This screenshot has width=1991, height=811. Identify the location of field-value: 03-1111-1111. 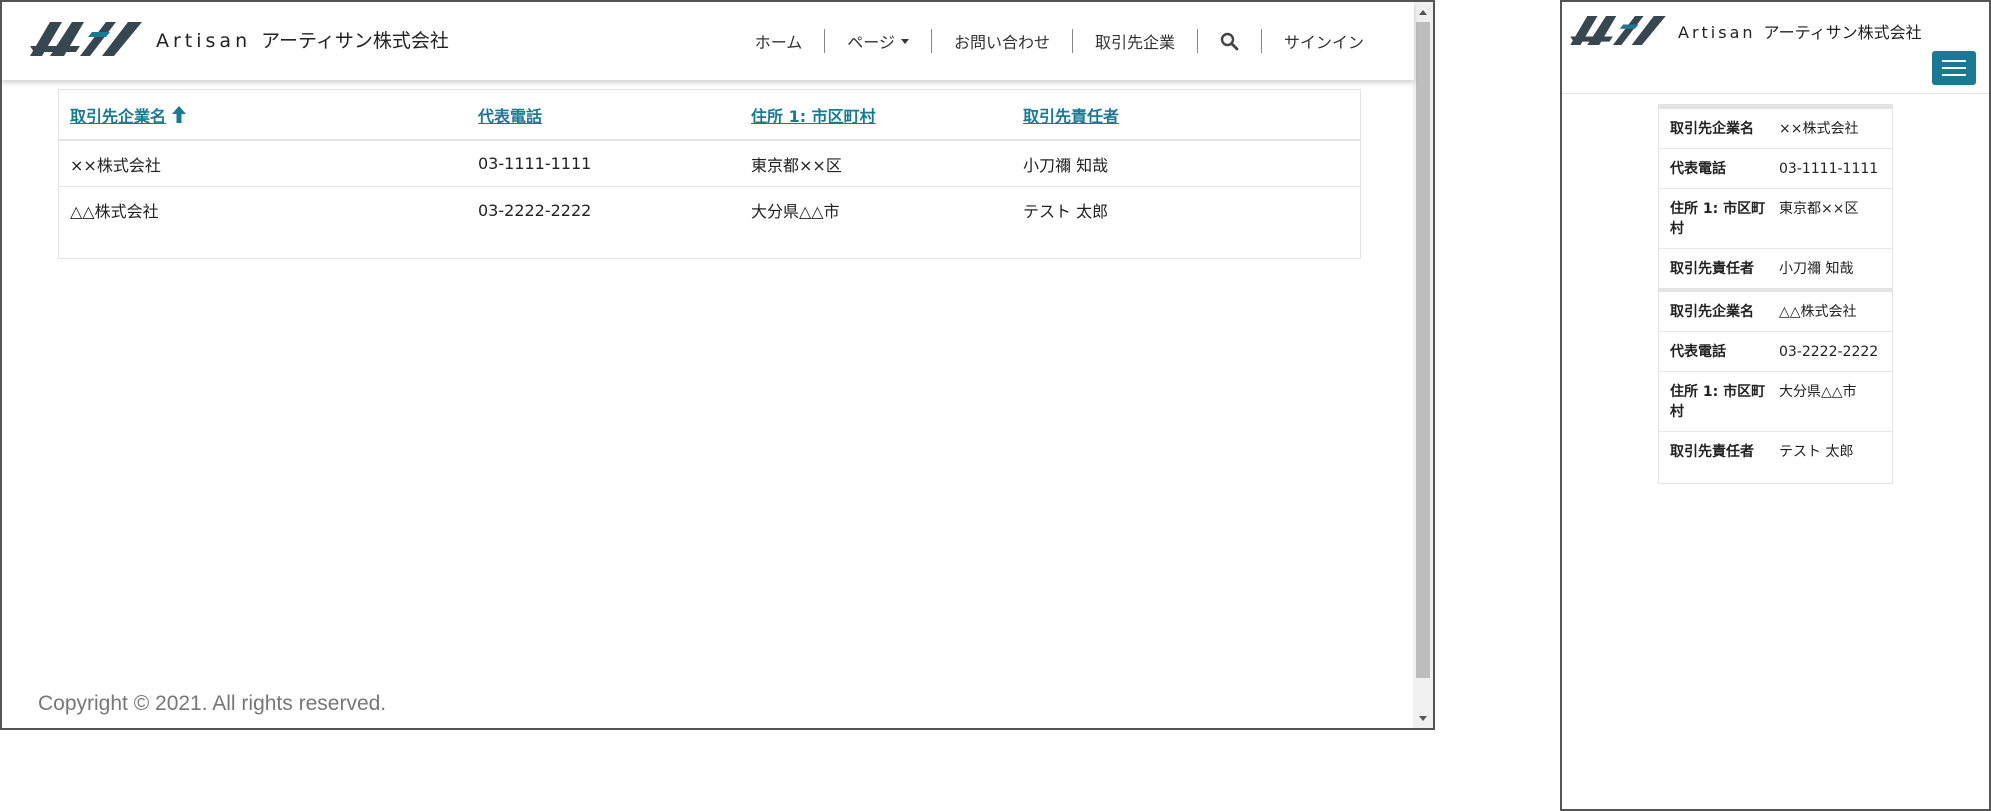
(1829, 169).